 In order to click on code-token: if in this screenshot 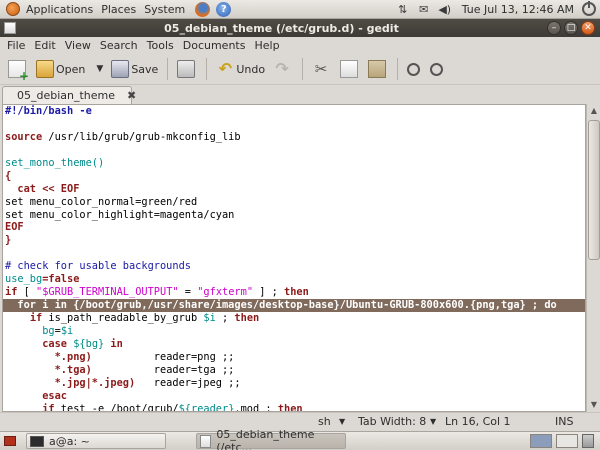, I will do `click(36, 318)`.